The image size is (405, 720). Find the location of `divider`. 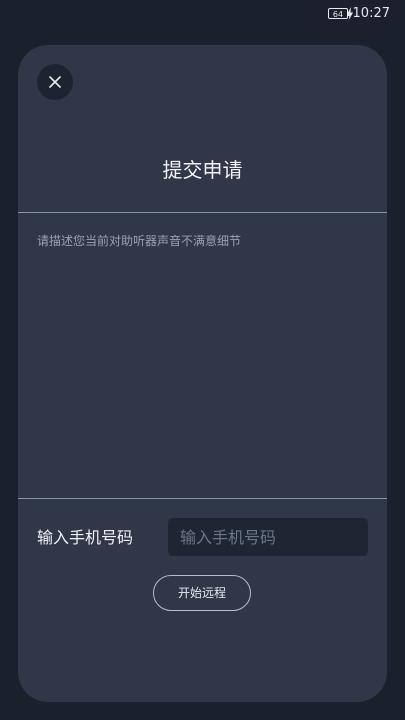

divider is located at coordinates (202, 498).